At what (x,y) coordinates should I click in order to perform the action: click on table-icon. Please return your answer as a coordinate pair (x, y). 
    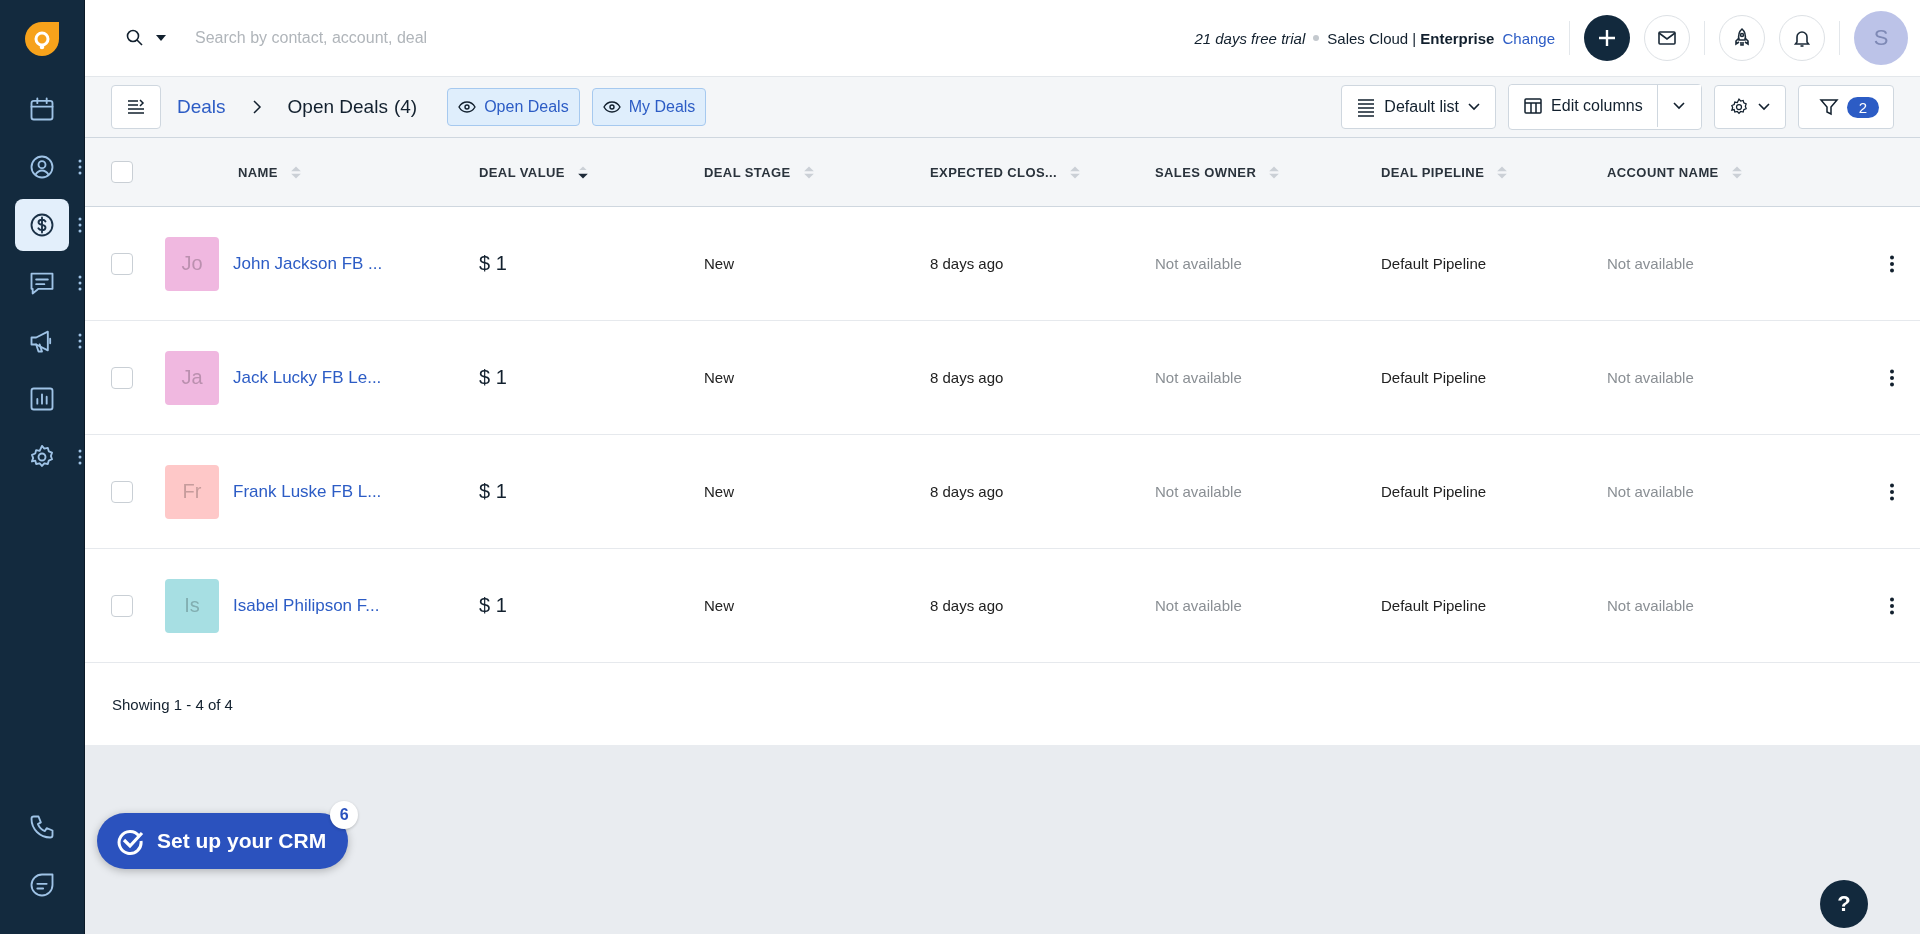
    Looking at the image, I should click on (1533, 106).